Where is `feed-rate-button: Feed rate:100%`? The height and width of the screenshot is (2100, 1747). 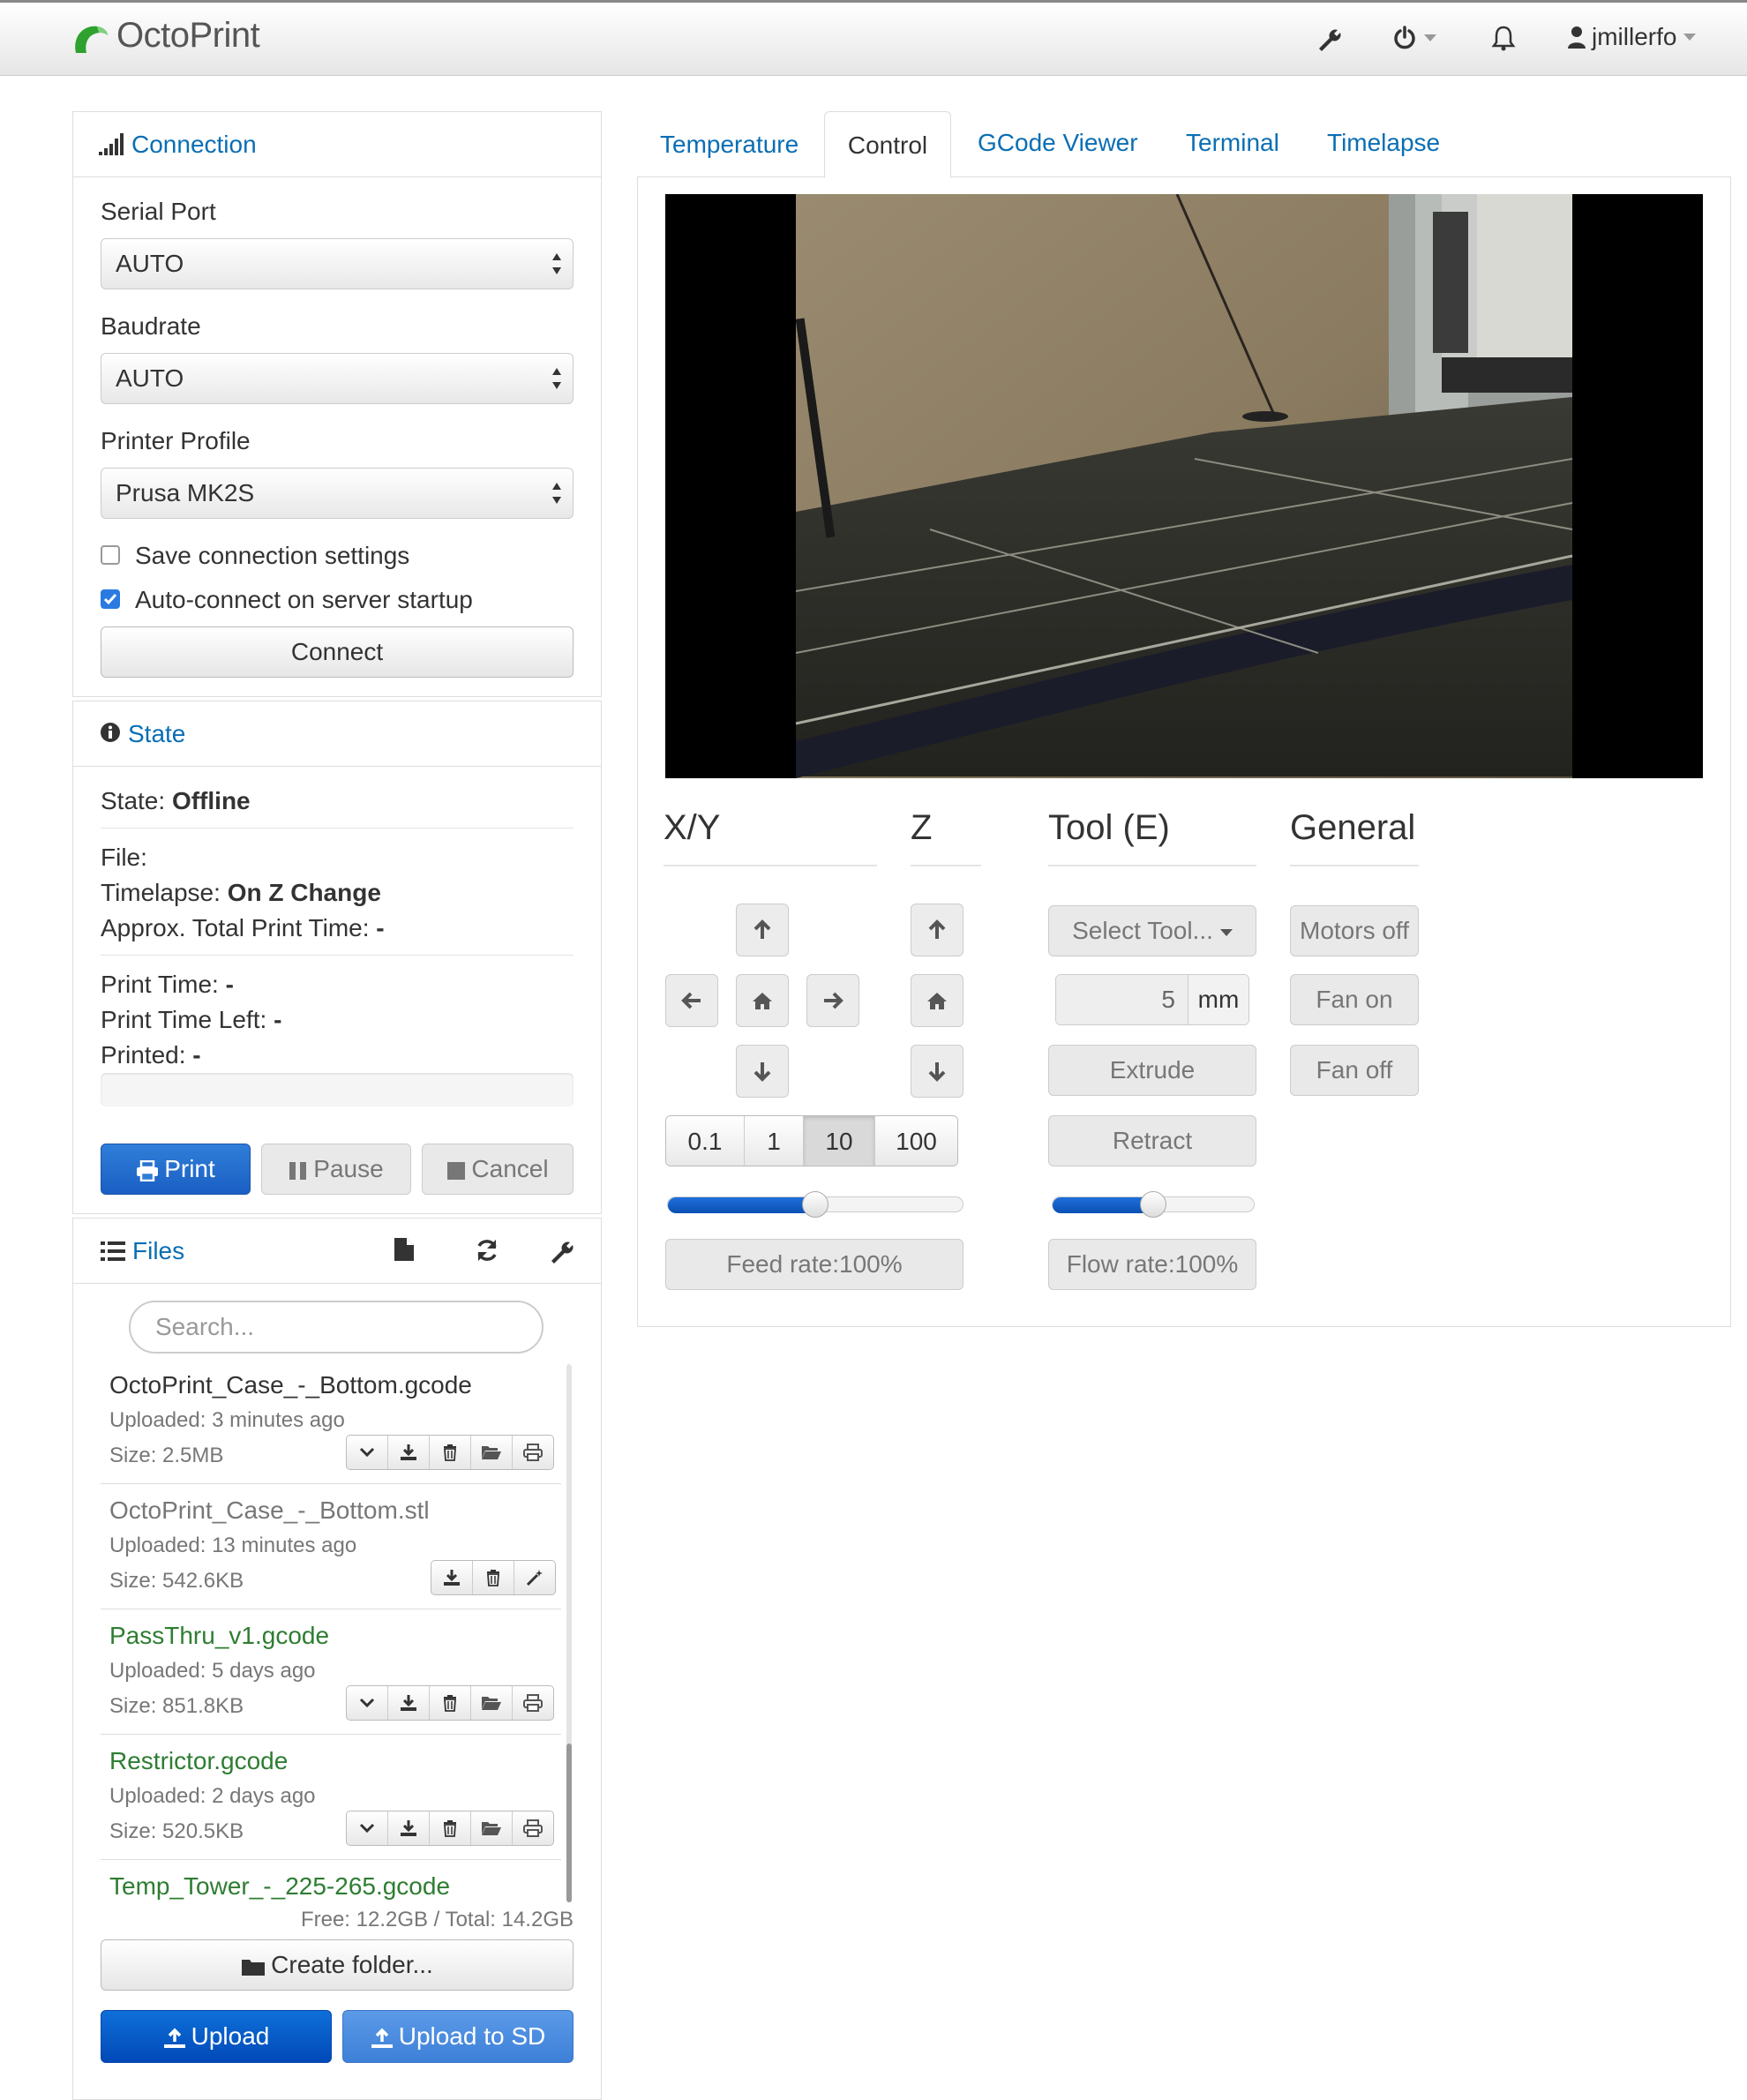 feed-rate-button: Feed rate:100% is located at coordinates (814, 1264).